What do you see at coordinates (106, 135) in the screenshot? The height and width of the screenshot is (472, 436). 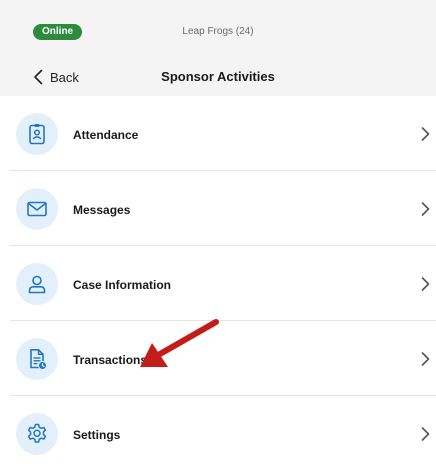 I see `menu-item-label: Attendance` at bounding box center [106, 135].